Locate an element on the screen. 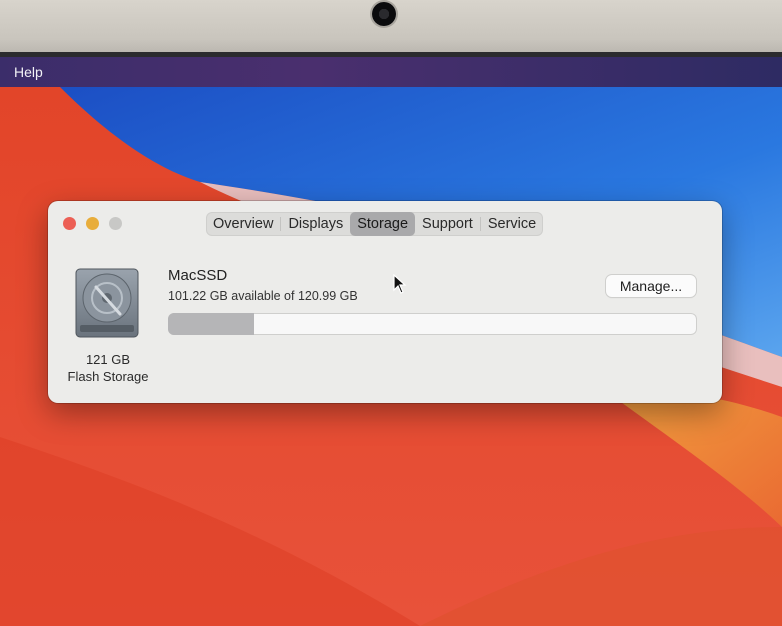 This screenshot has height=626, width=782. menu-help: Help is located at coordinates (28, 72).